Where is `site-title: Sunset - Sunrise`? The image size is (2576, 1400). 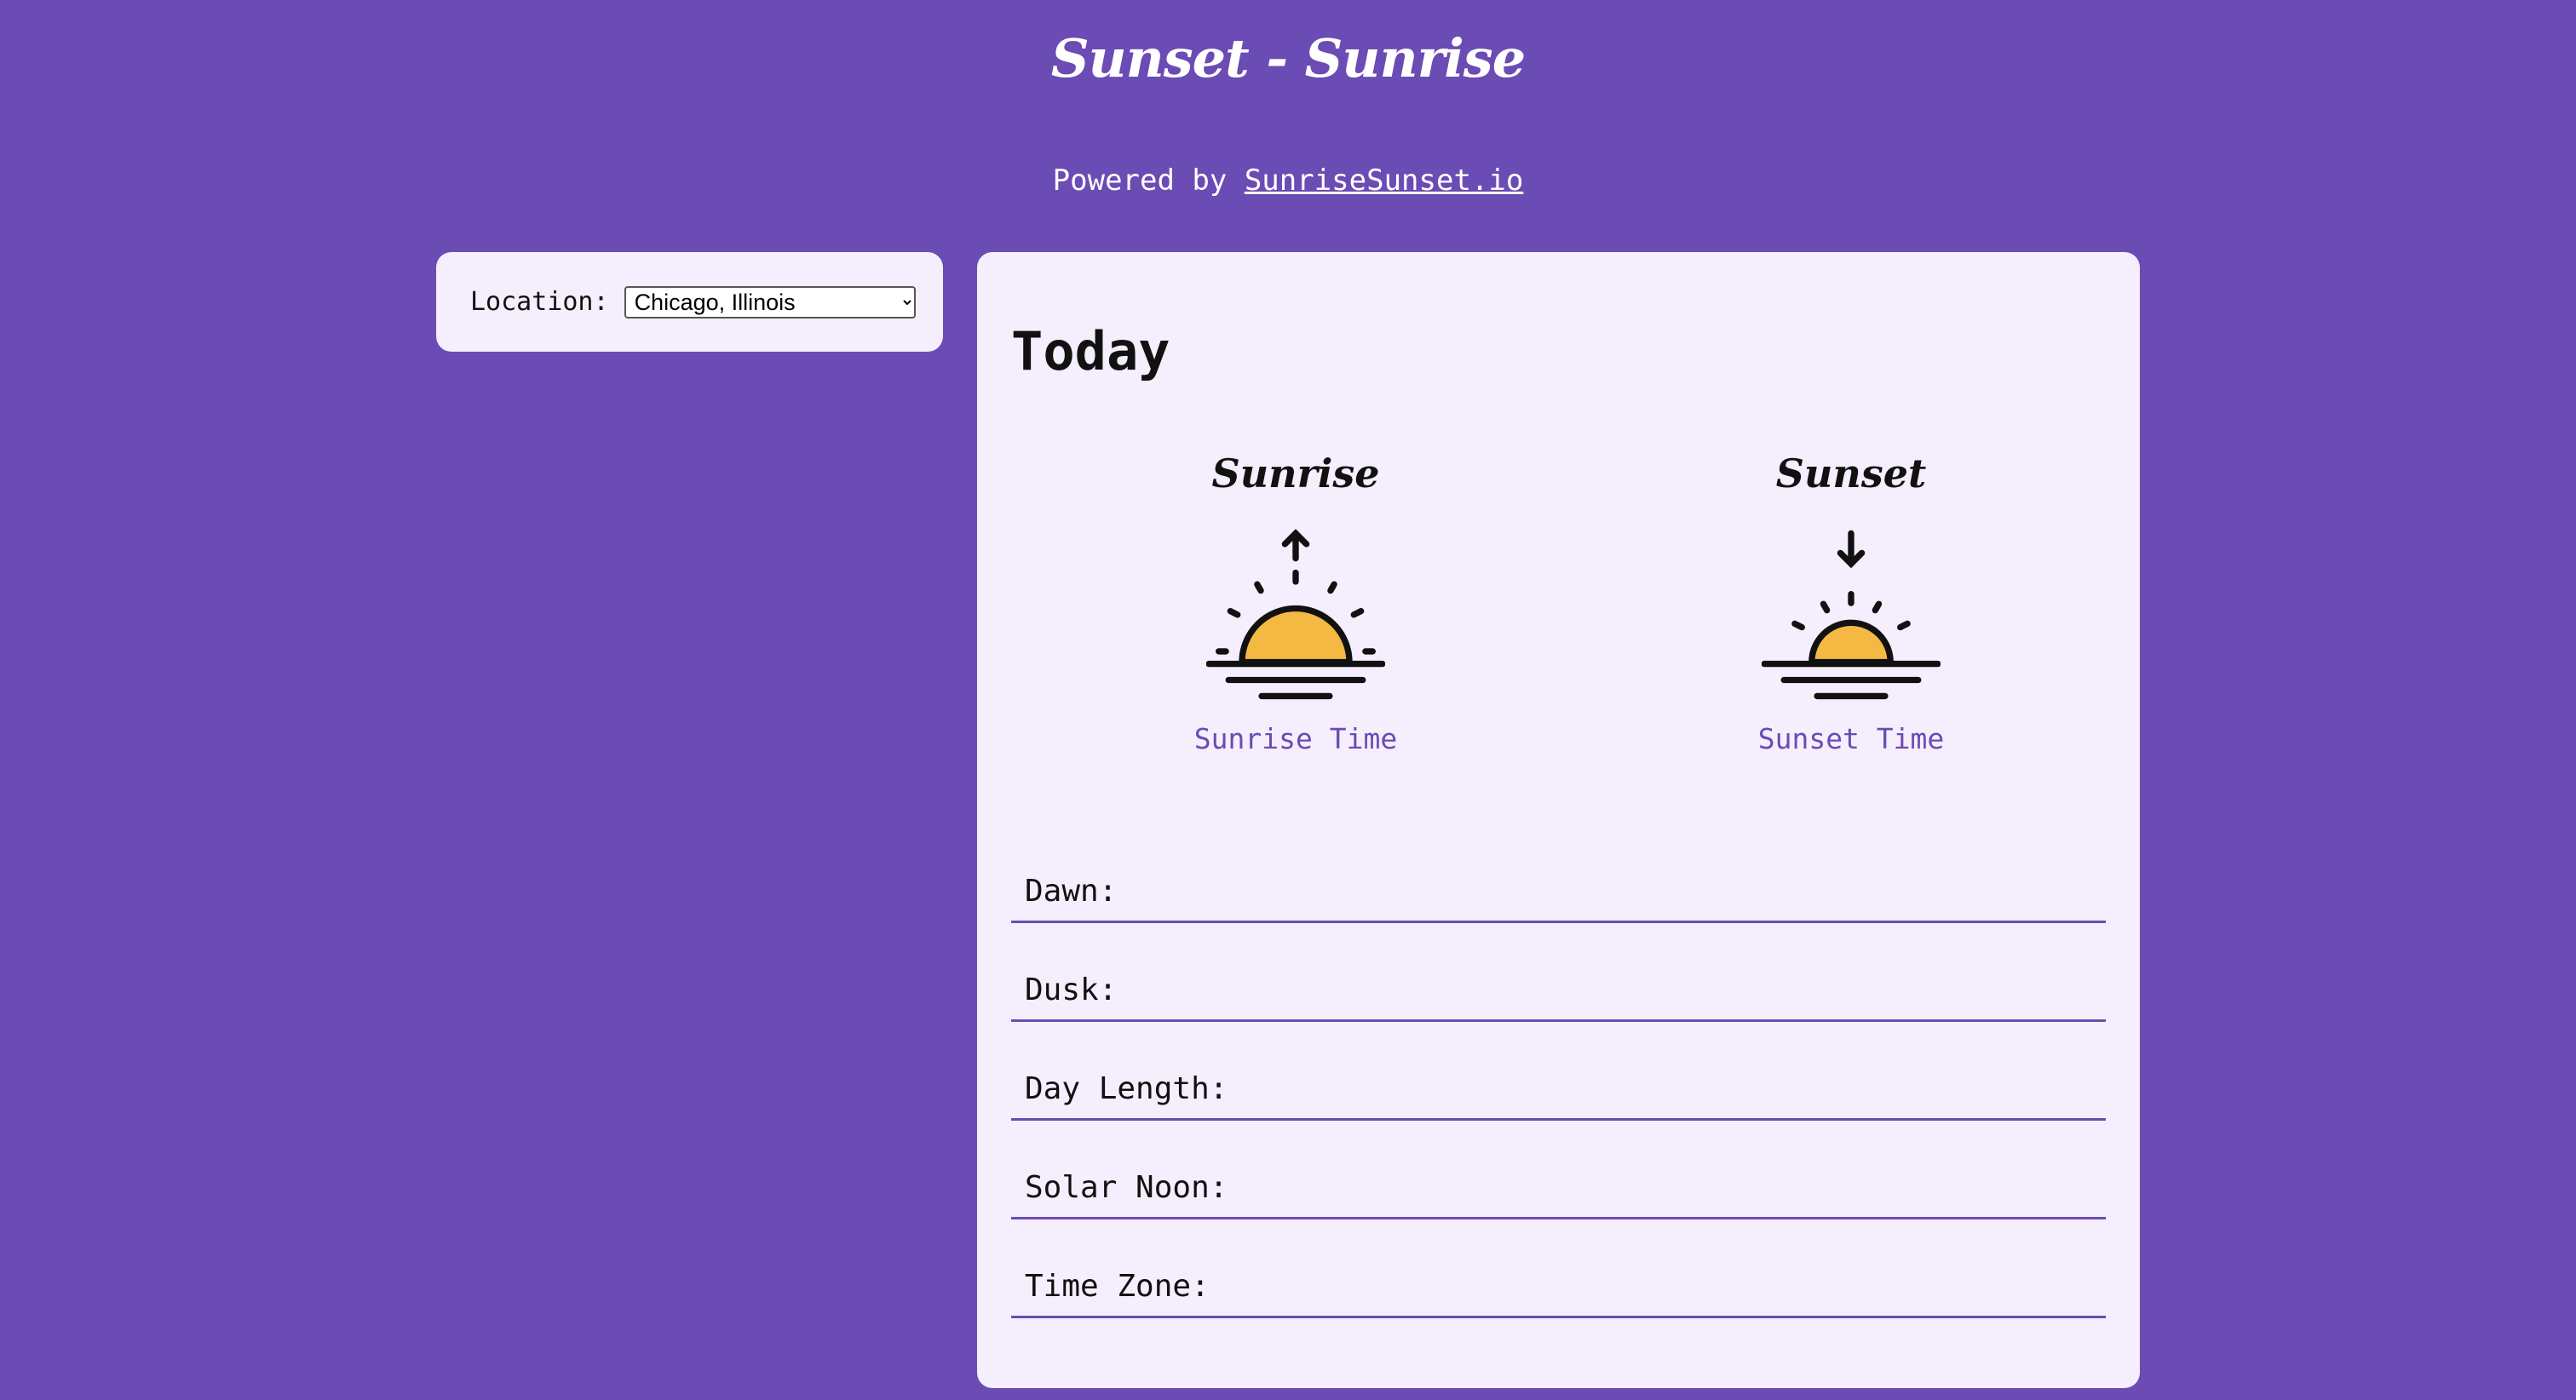
site-title: Sunset - Sunrise is located at coordinates (1288, 58).